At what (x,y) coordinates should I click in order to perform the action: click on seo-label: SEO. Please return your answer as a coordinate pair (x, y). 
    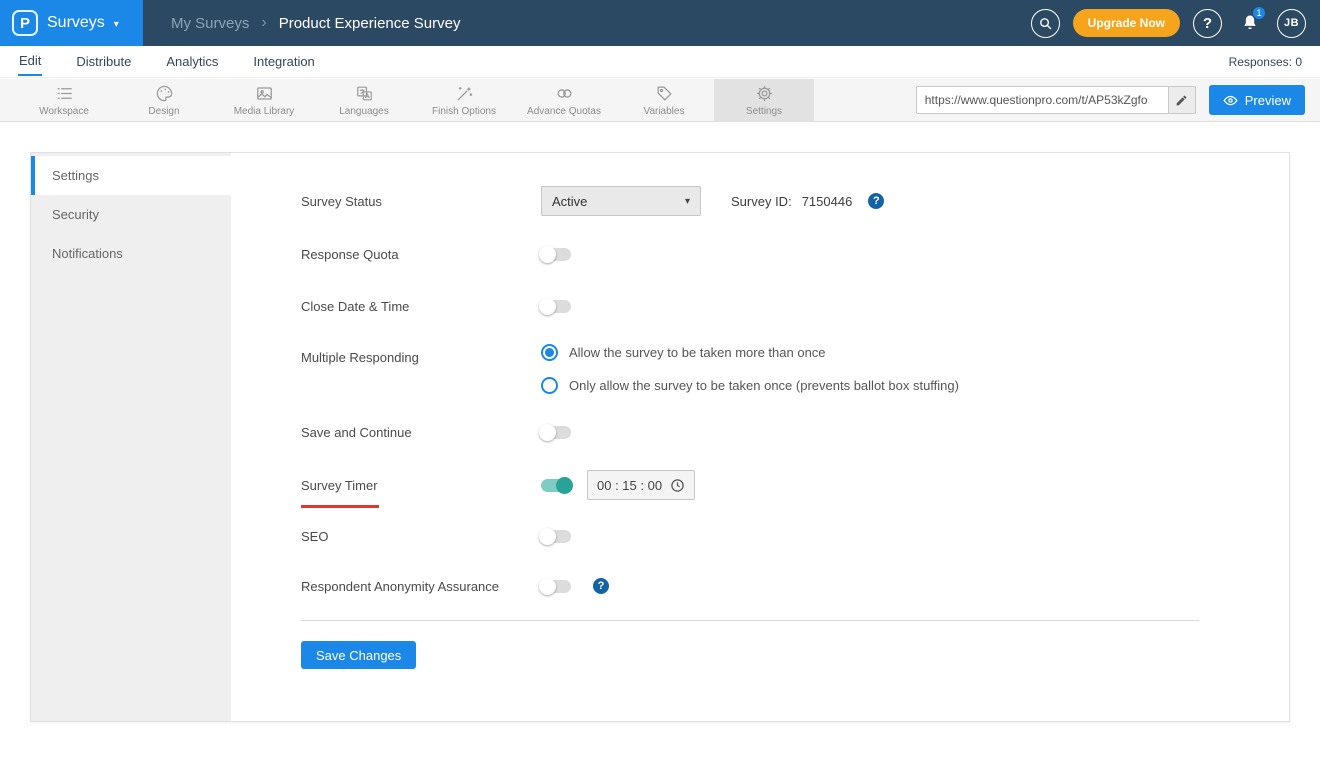
    Looking at the image, I should click on (315, 536).